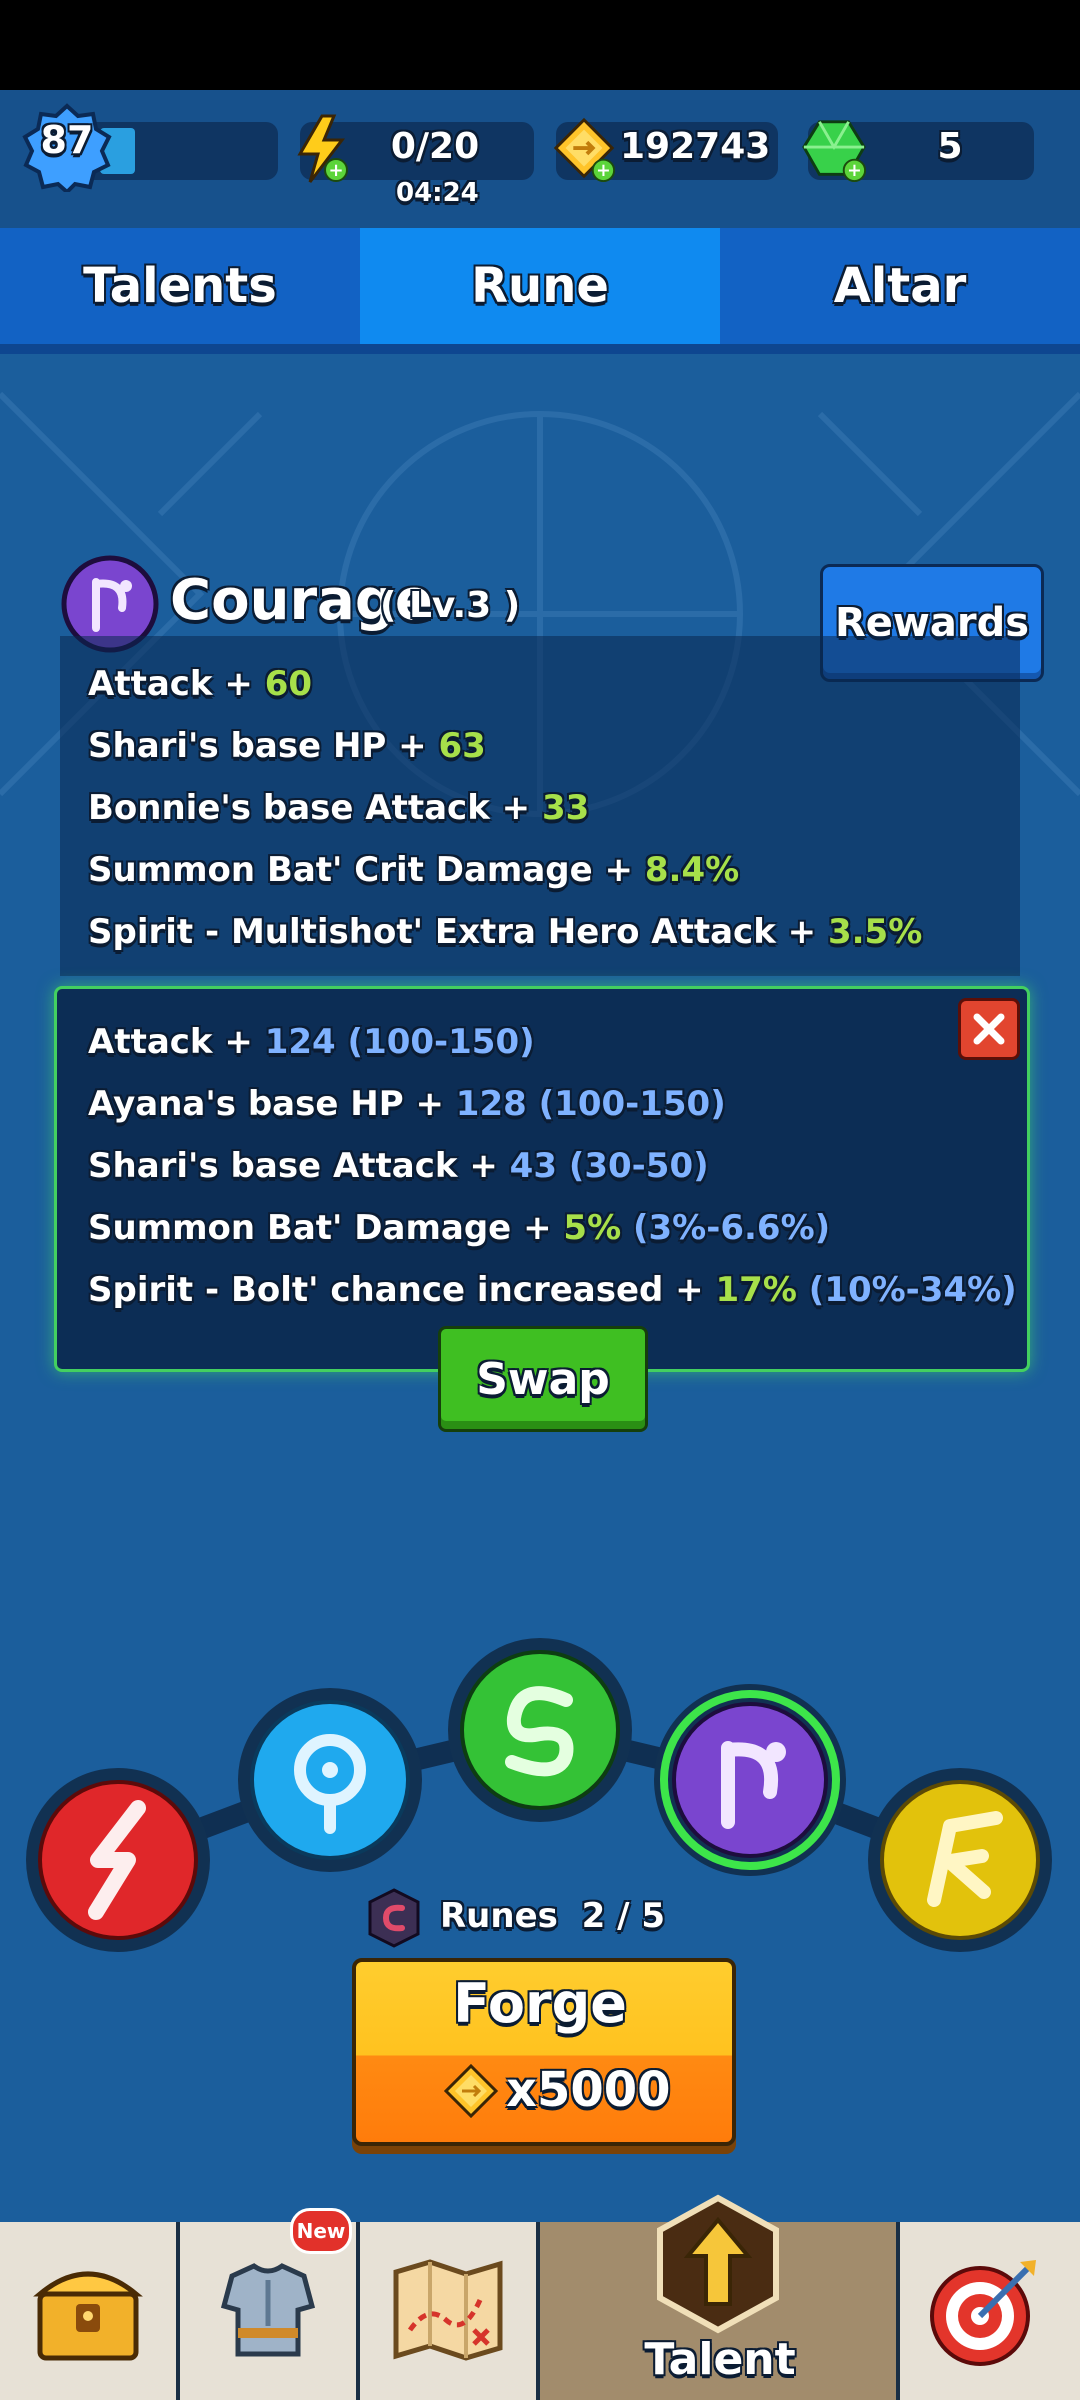  What do you see at coordinates (540, 45) in the screenshot?
I see `status-bar` at bounding box center [540, 45].